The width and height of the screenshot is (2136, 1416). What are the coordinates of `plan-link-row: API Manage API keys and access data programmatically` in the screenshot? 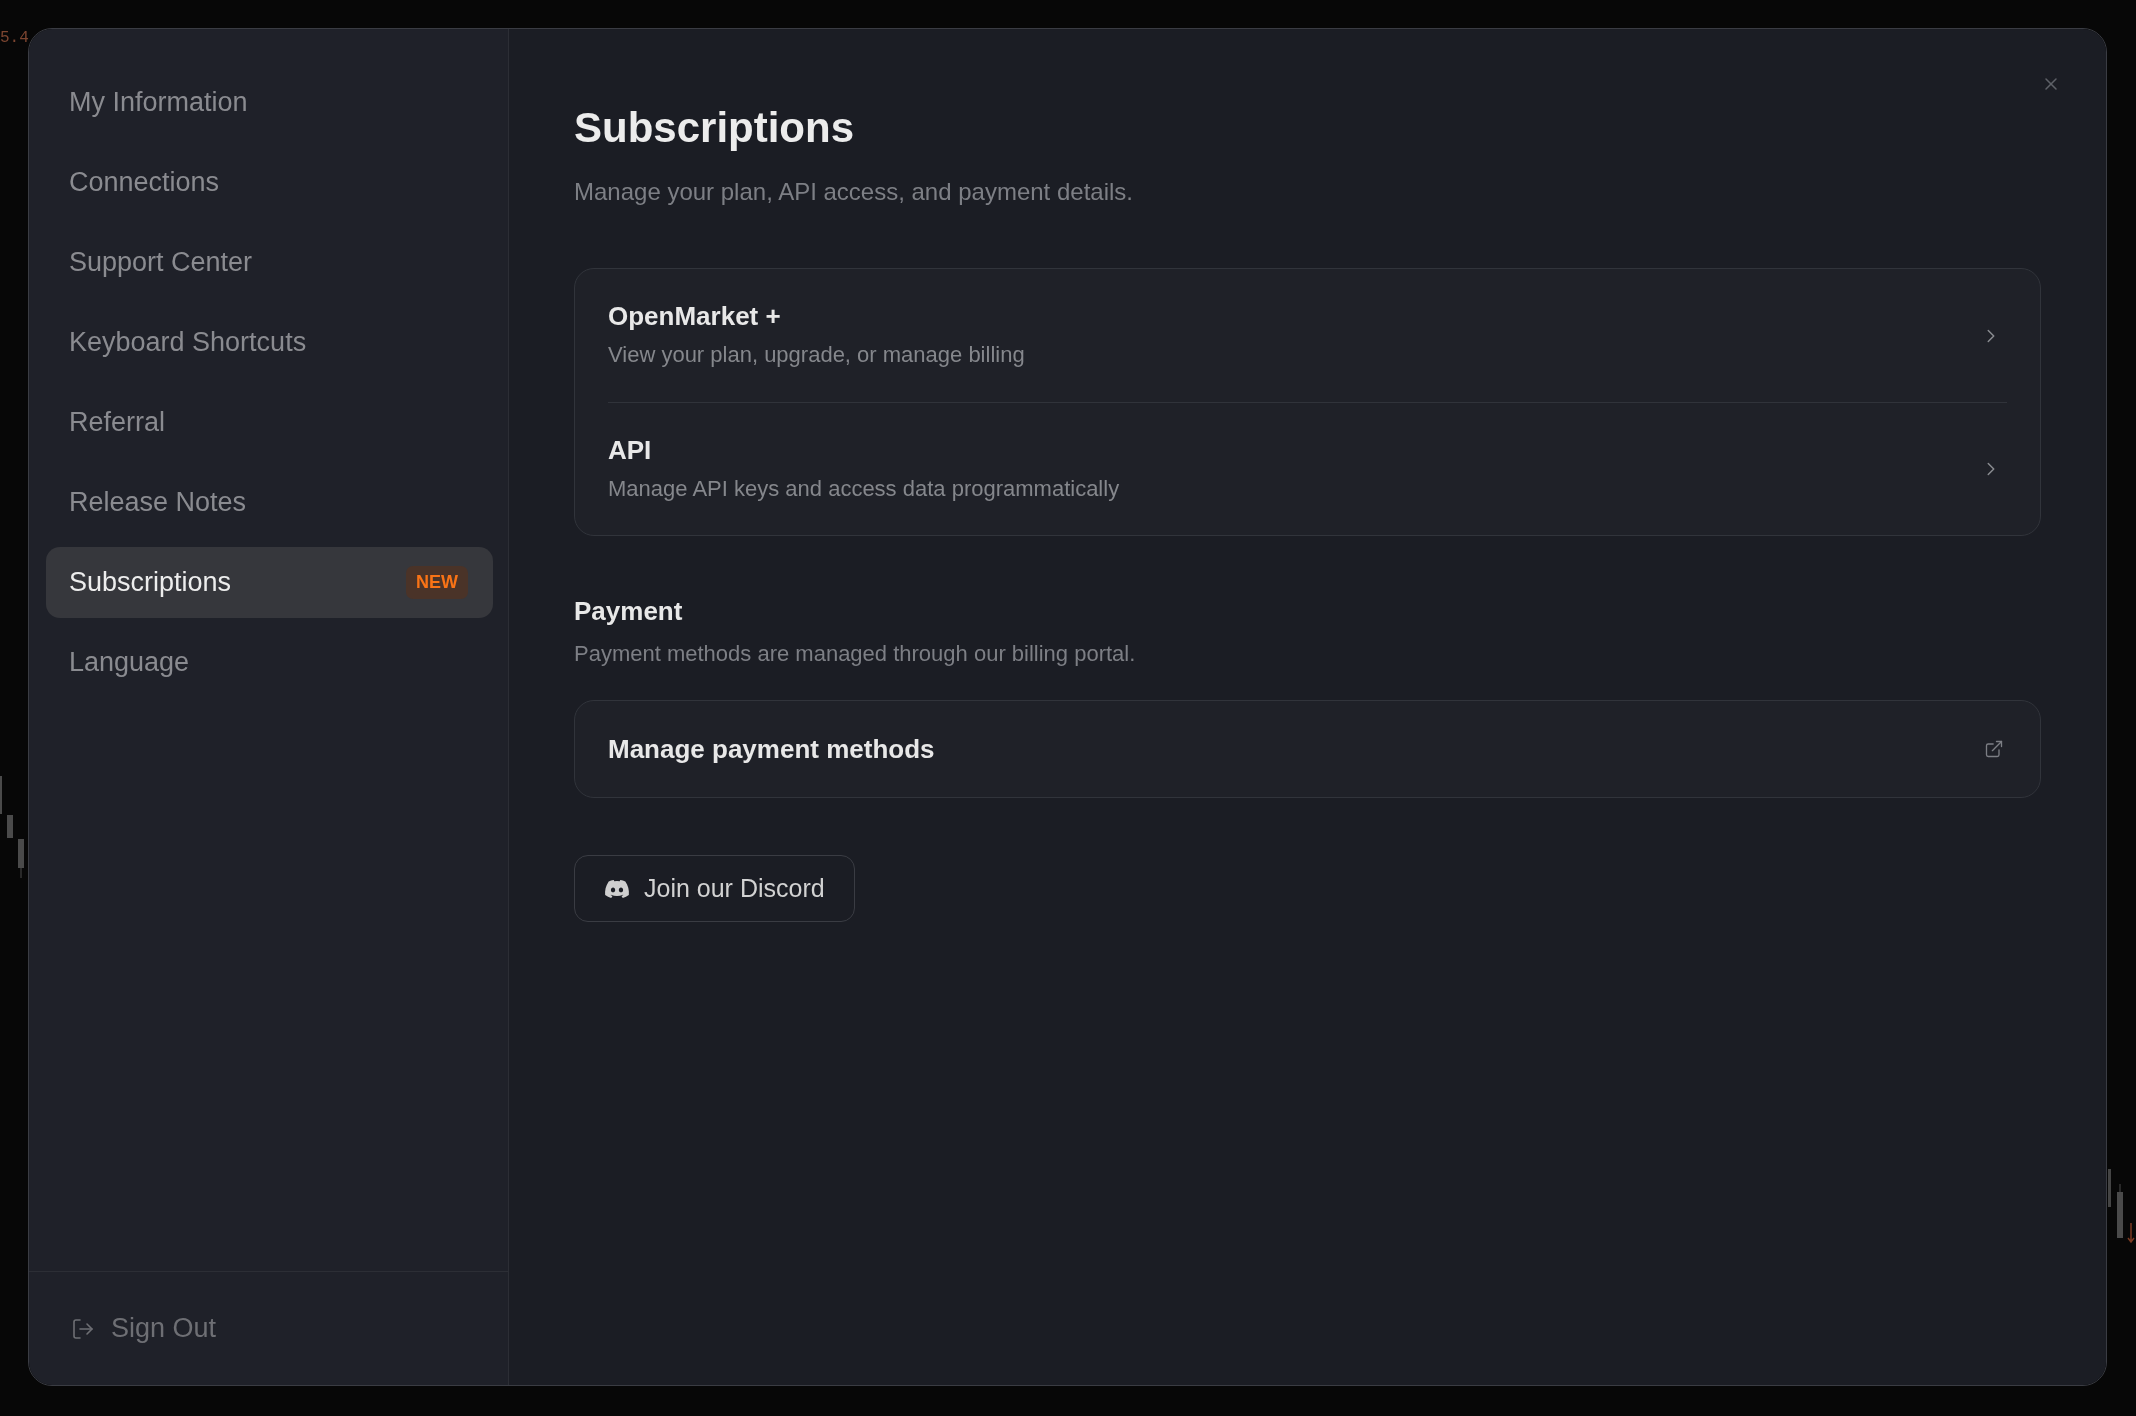 It's located at (1307, 468).